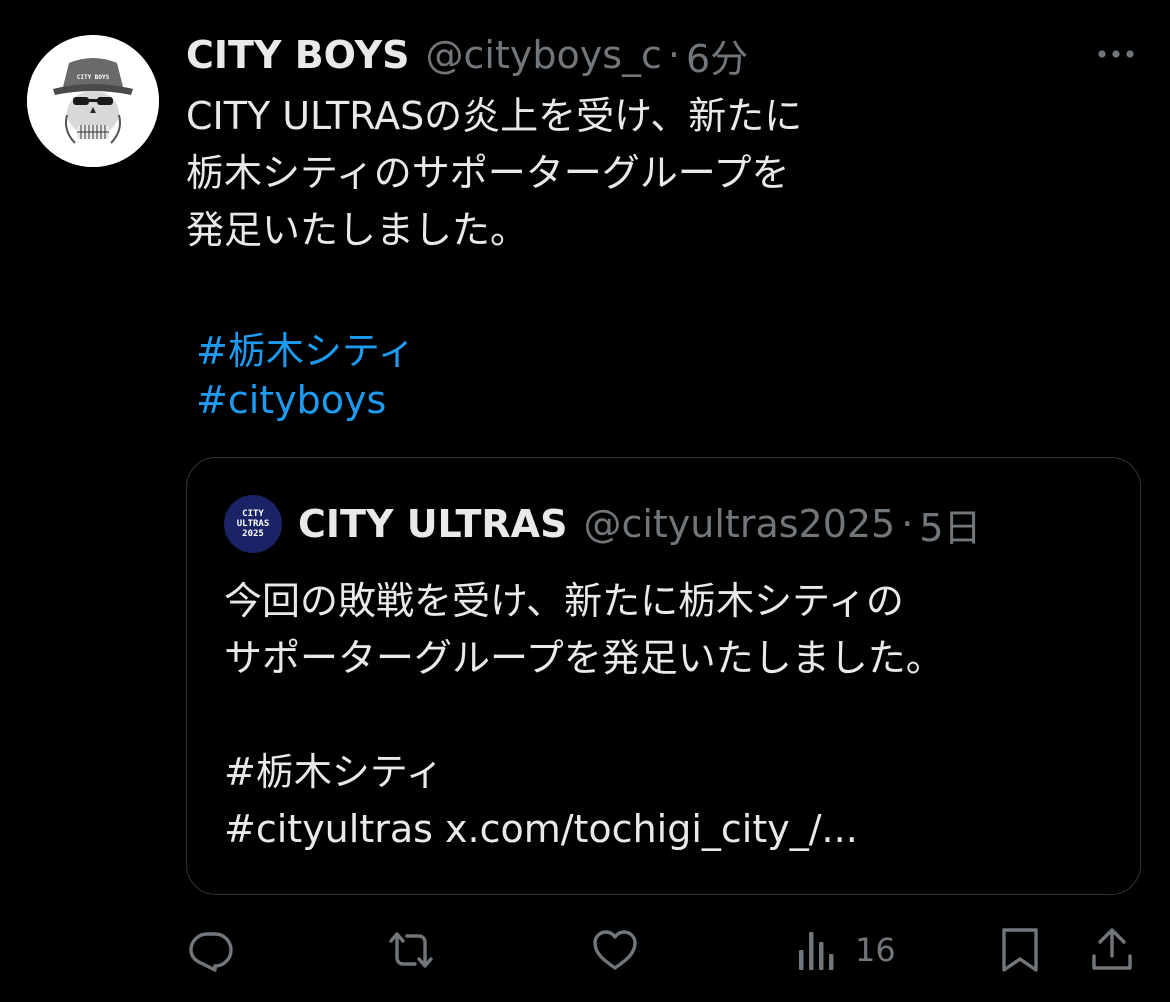 This screenshot has width=1170, height=1002. Describe the element at coordinates (845, 950) in the screenshot. I see `views-button: 16` at that location.